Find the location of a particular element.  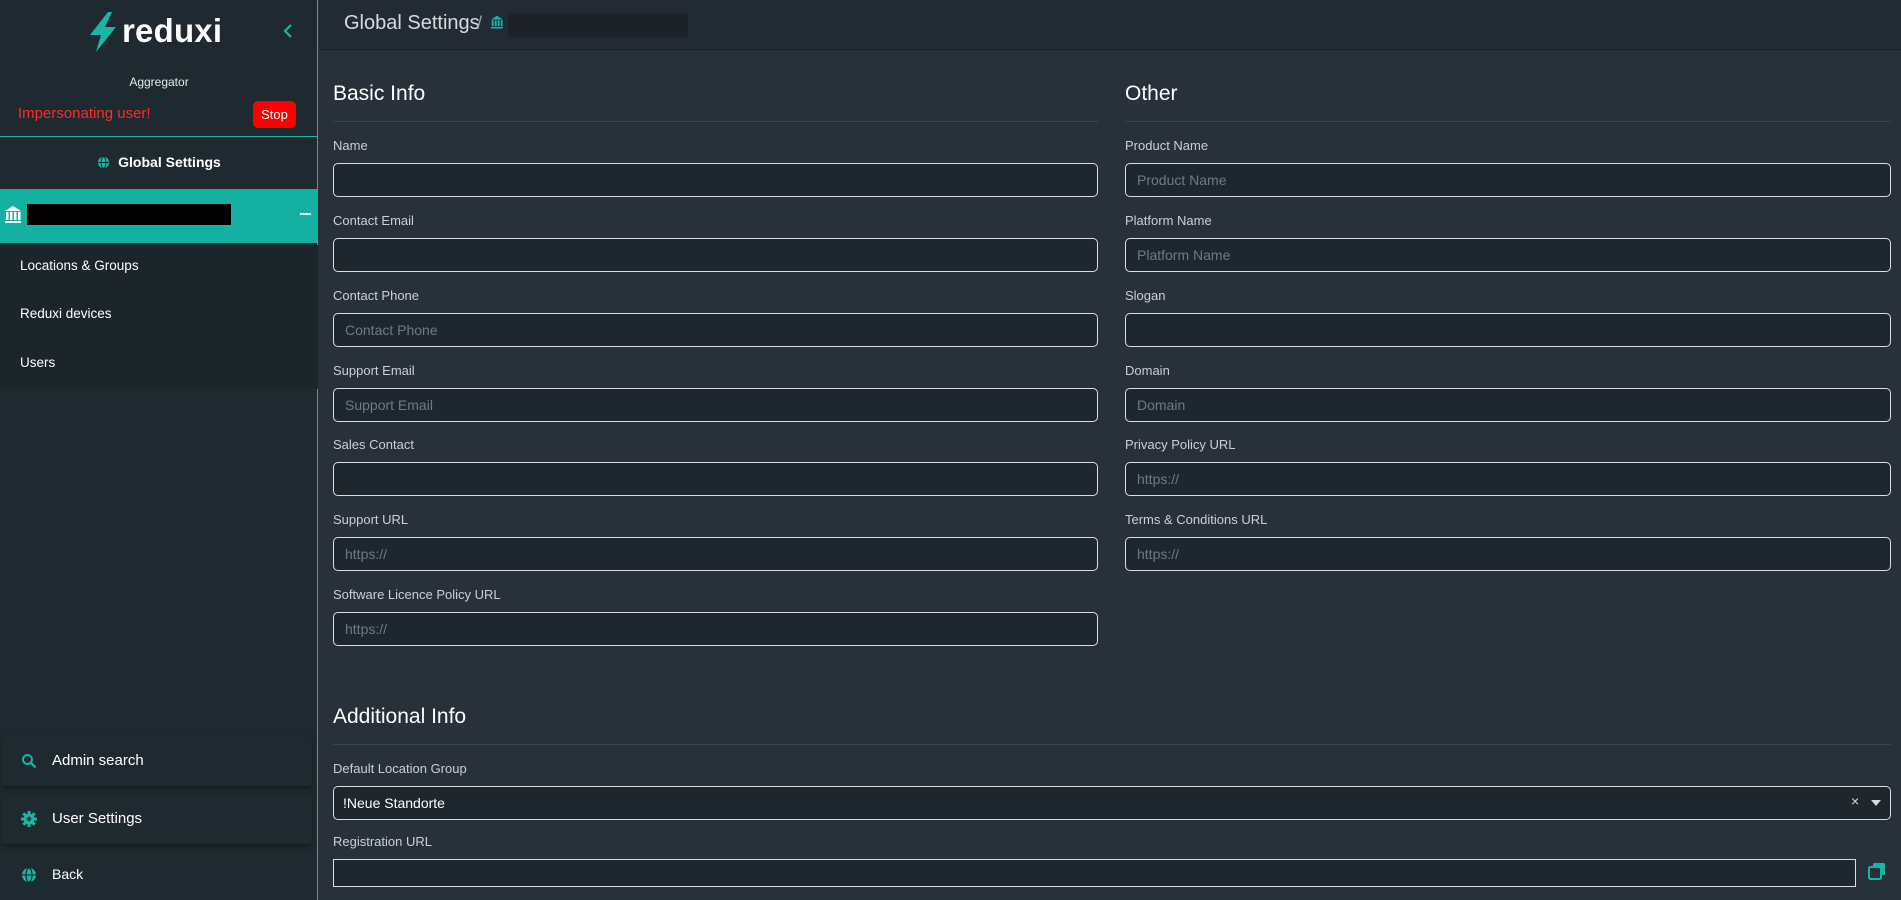

domain-label: Domain is located at coordinates (1147, 370).